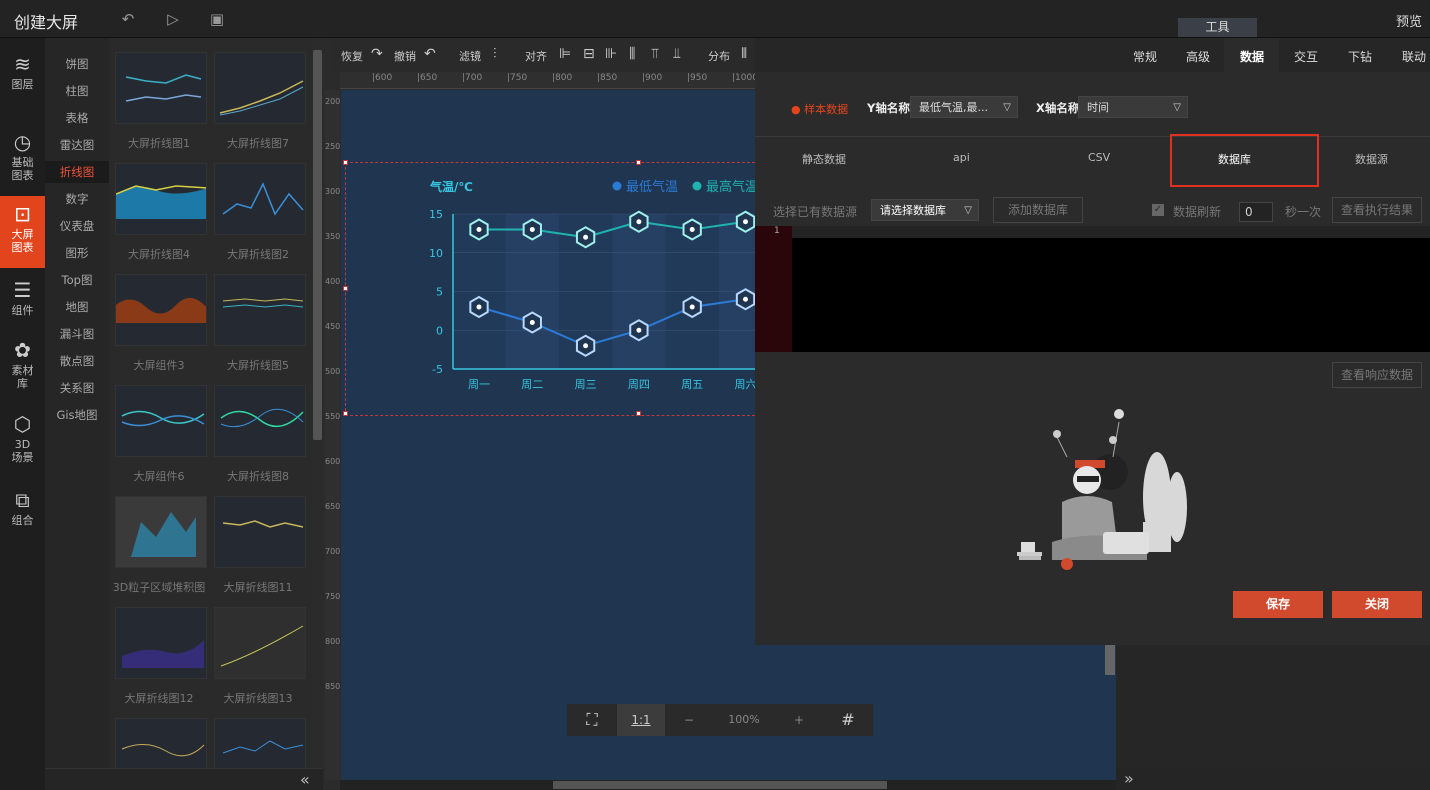 The height and width of the screenshot is (790, 1430). What do you see at coordinates (1038, 210) in the screenshot?
I see `add-database-button: 添加数据库` at bounding box center [1038, 210].